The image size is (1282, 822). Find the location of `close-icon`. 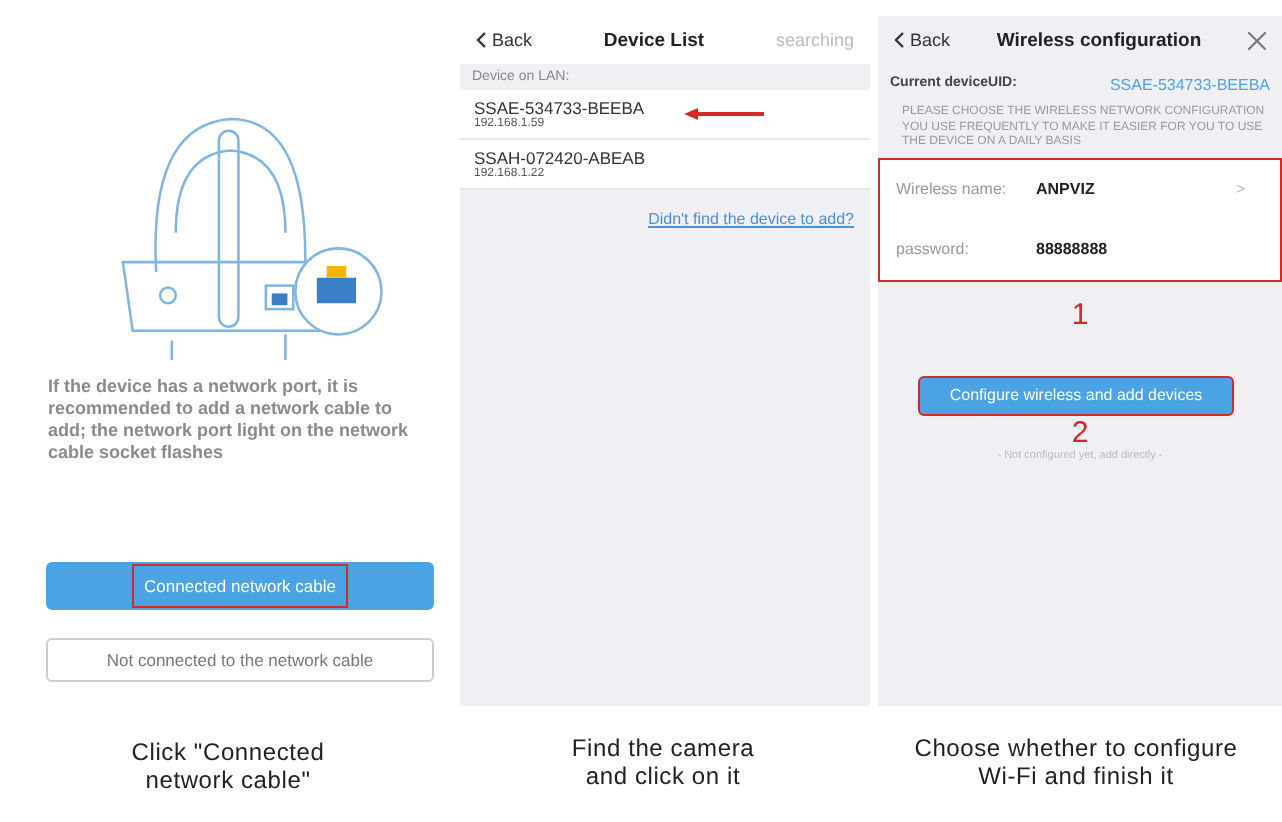

close-icon is located at coordinates (1257, 40).